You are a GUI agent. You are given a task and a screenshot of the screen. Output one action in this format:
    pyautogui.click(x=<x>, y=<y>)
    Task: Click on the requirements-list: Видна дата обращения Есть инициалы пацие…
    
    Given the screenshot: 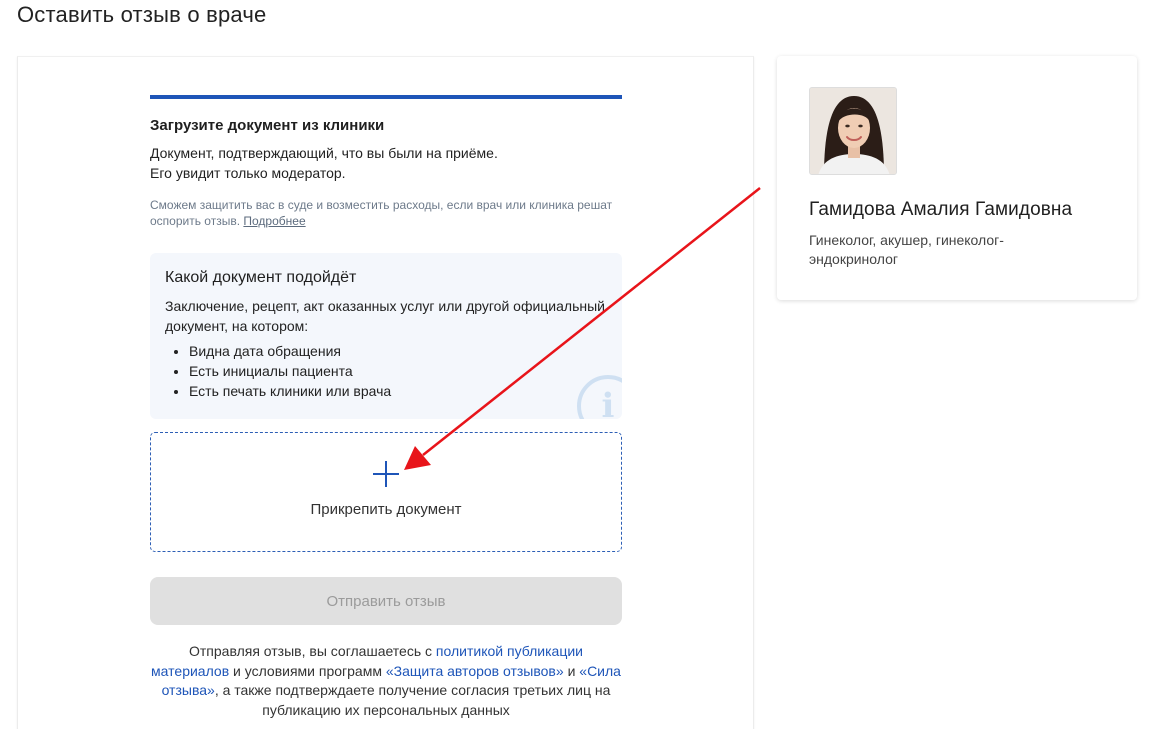 What is the action you would take?
    pyautogui.click(x=386, y=371)
    